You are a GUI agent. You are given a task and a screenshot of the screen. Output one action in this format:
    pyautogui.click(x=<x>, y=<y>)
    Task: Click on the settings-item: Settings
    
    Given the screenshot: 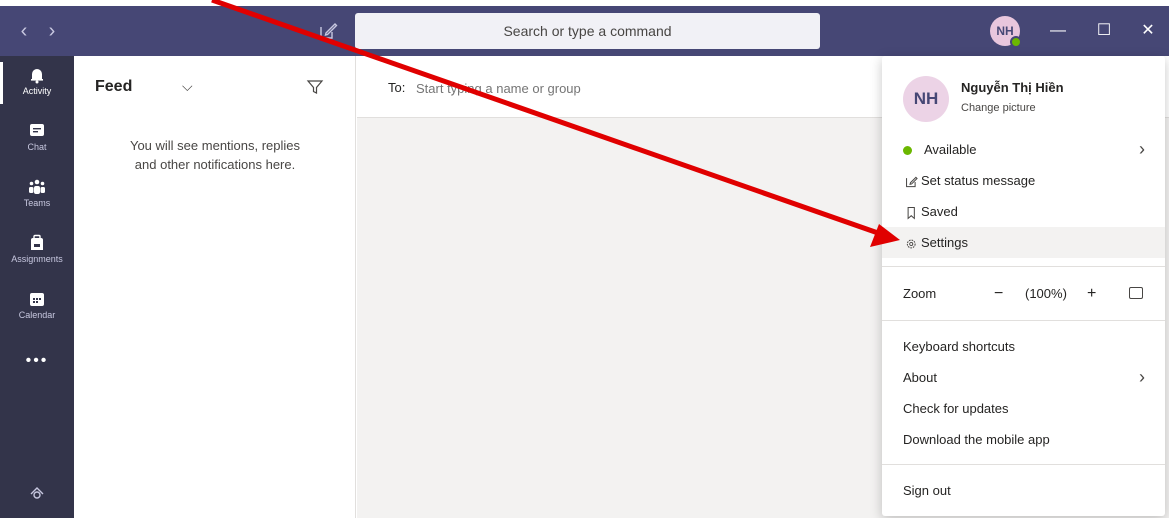 What is the action you would take?
    pyautogui.click(x=1023, y=242)
    